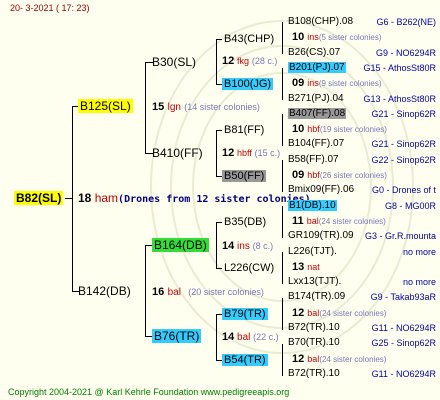 The width and height of the screenshot is (440, 400). What do you see at coordinates (399, 67) in the screenshot?
I see `gen5-breeder-code: G15 - AthosSt80R` at bounding box center [399, 67].